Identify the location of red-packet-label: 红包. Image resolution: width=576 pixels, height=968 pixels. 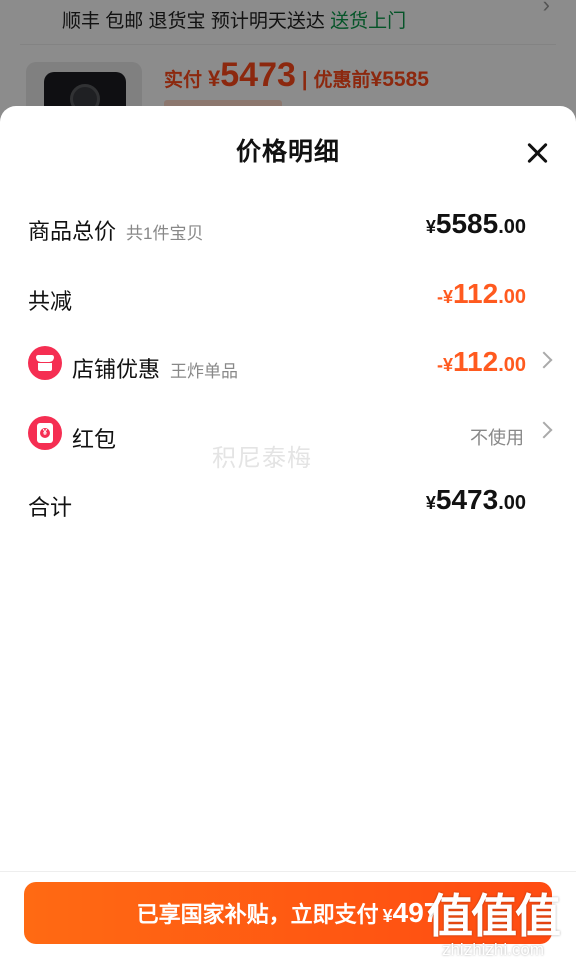
(94, 439).